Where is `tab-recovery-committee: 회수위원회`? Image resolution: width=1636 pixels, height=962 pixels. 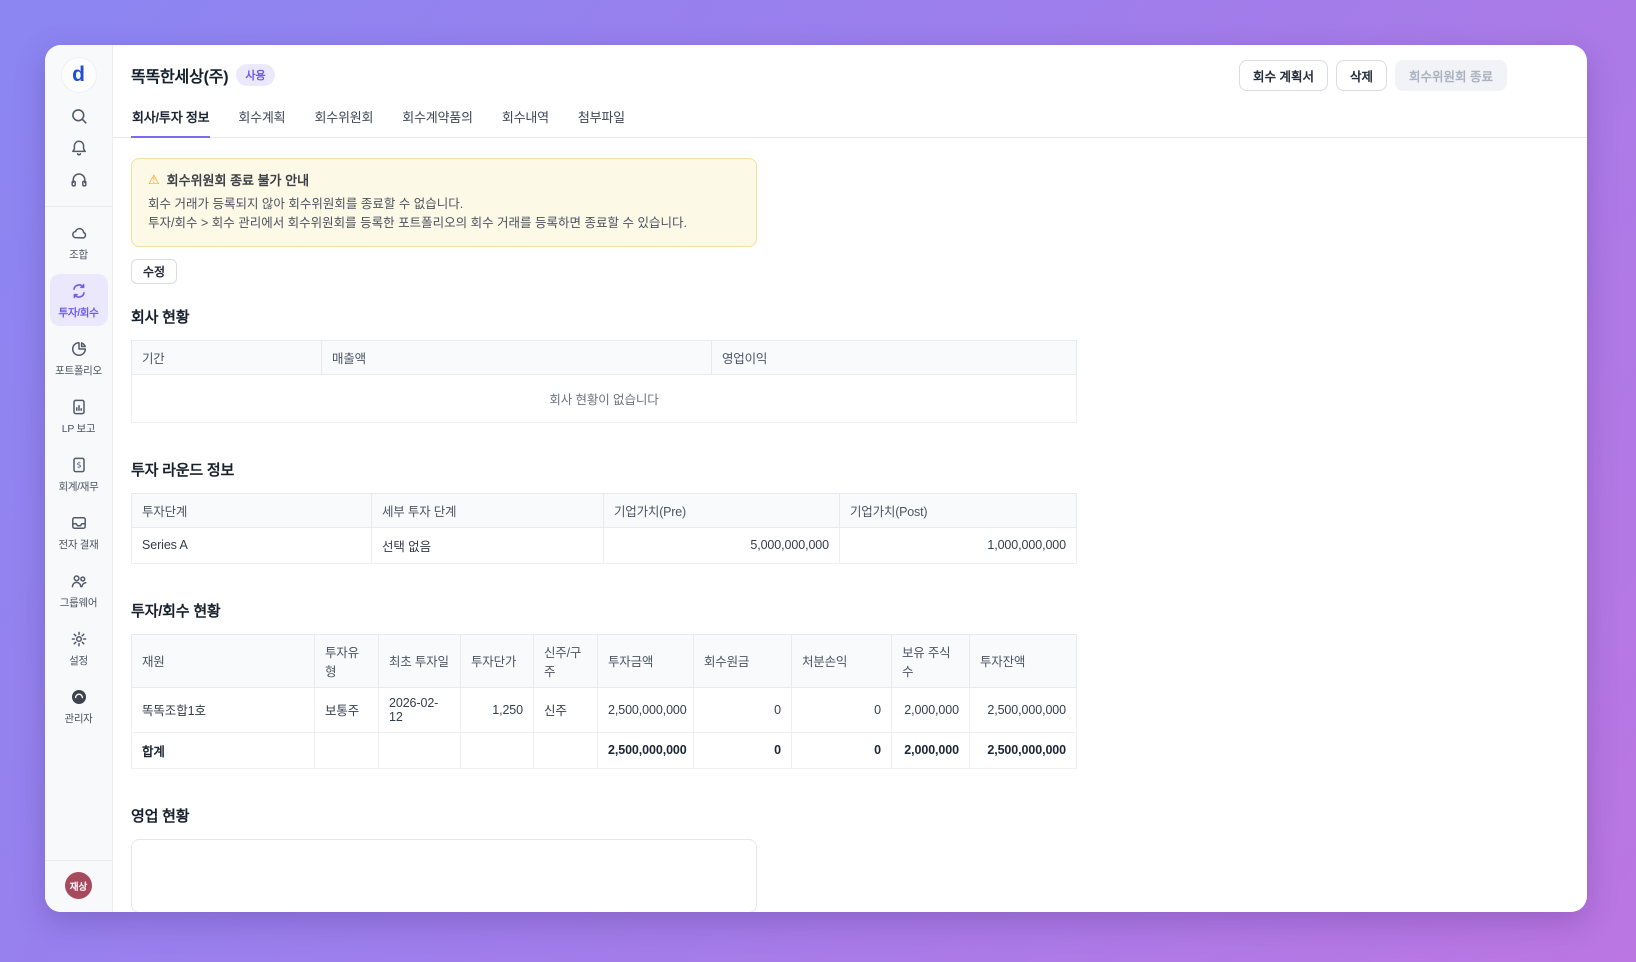
tab-recovery-committee: 회수위원회 is located at coordinates (343, 119).